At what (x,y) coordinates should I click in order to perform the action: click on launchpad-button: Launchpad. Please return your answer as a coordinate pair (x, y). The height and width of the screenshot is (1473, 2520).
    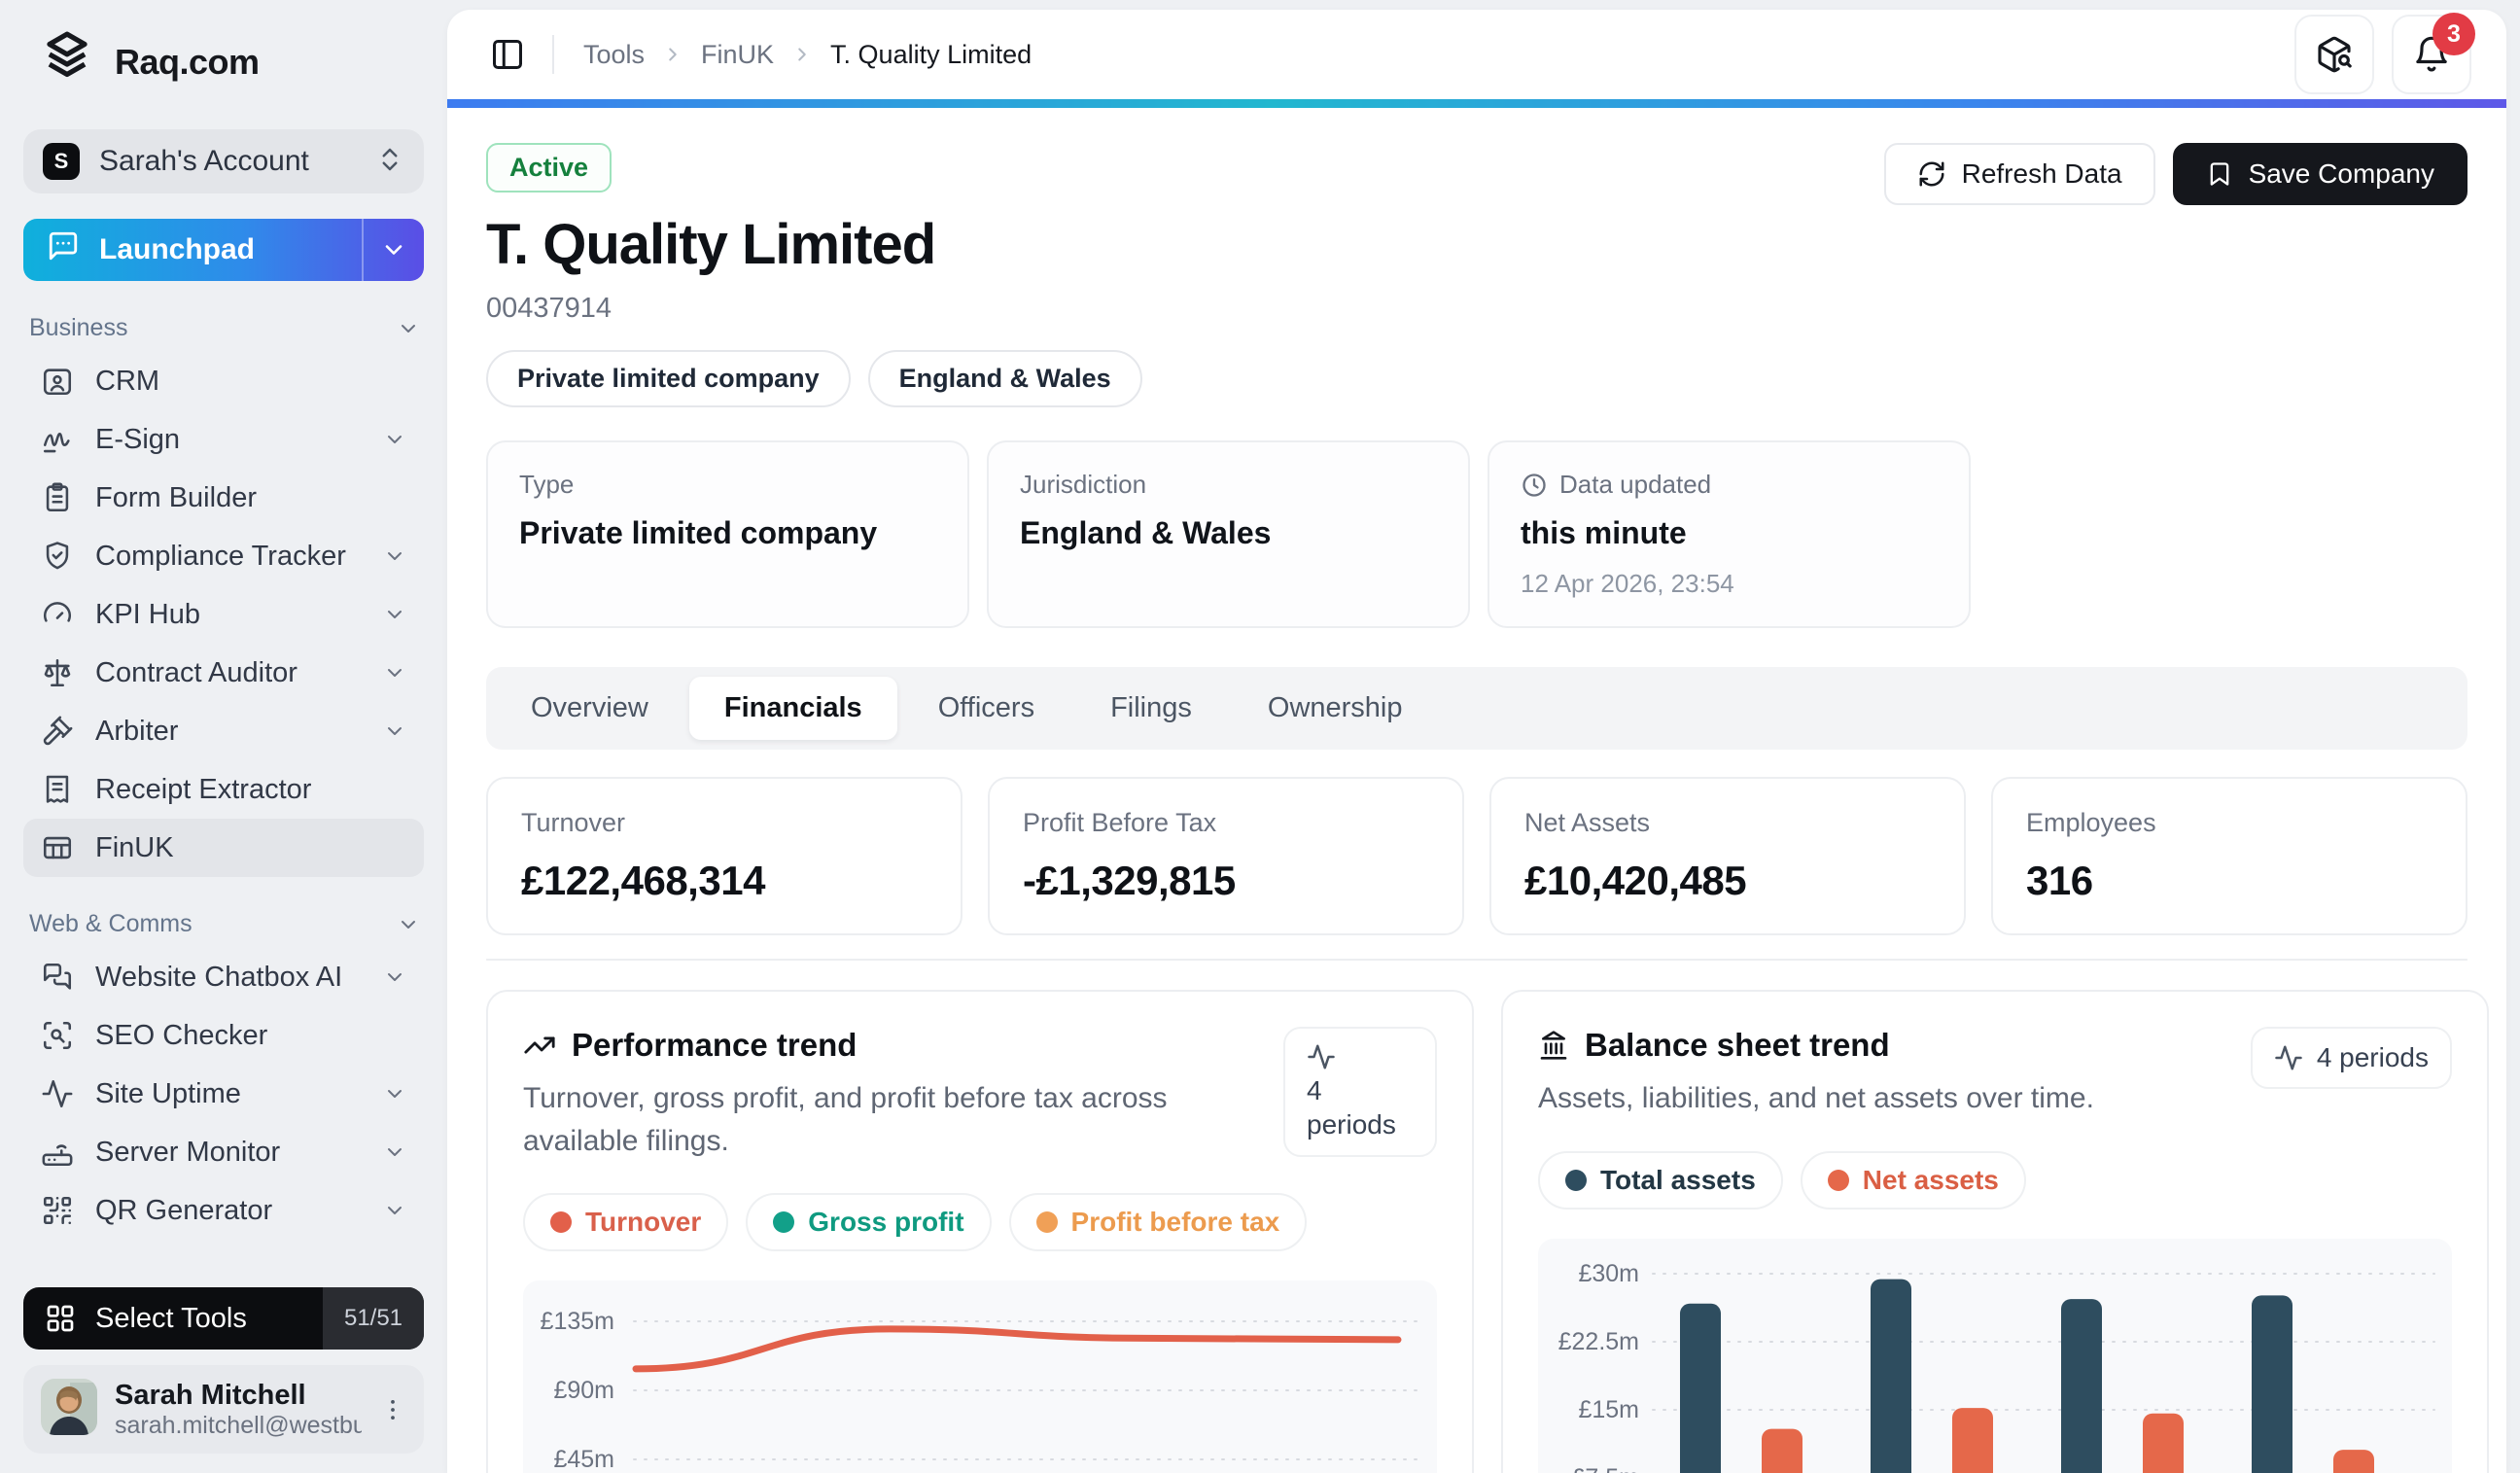
    Looking at the image, I should click on (223, 250).